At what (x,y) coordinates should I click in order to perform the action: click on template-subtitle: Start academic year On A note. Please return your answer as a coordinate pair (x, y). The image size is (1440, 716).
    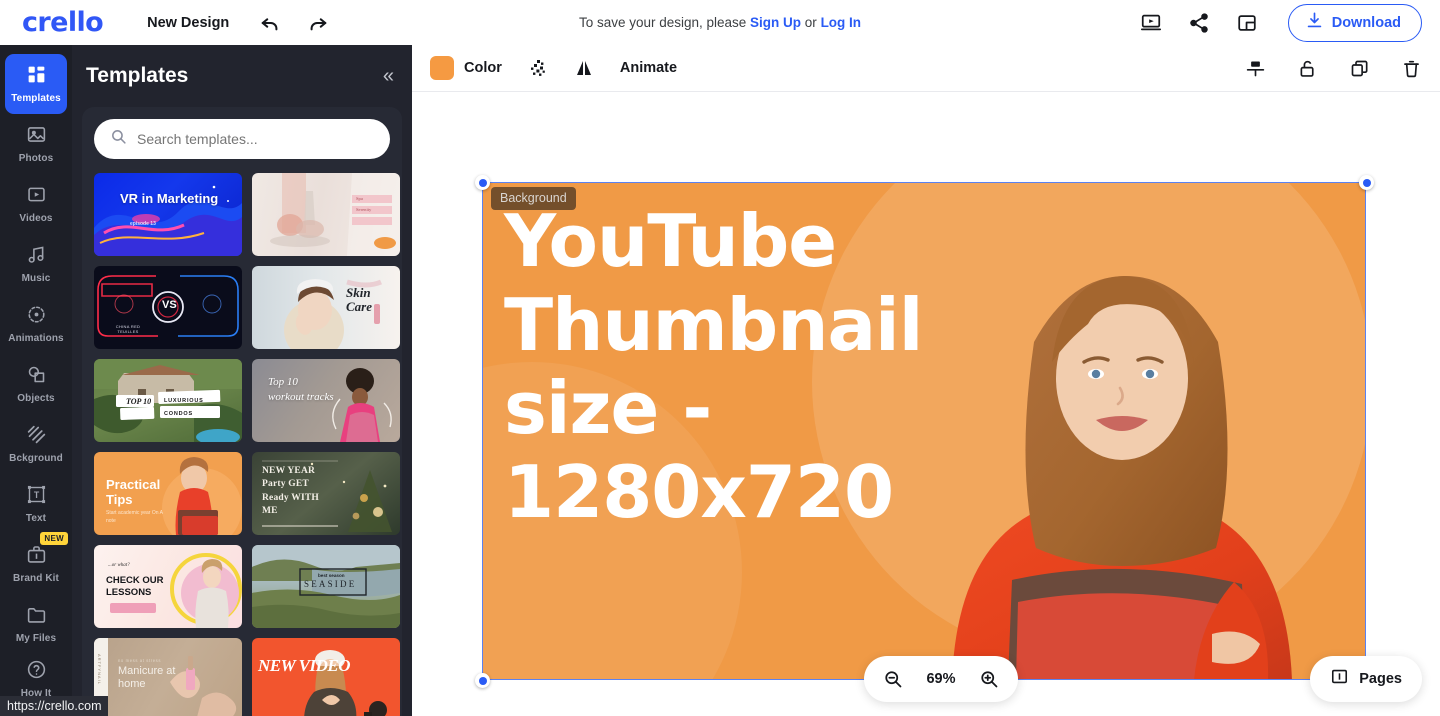
    Looking at the image, I should click on (134, 517).